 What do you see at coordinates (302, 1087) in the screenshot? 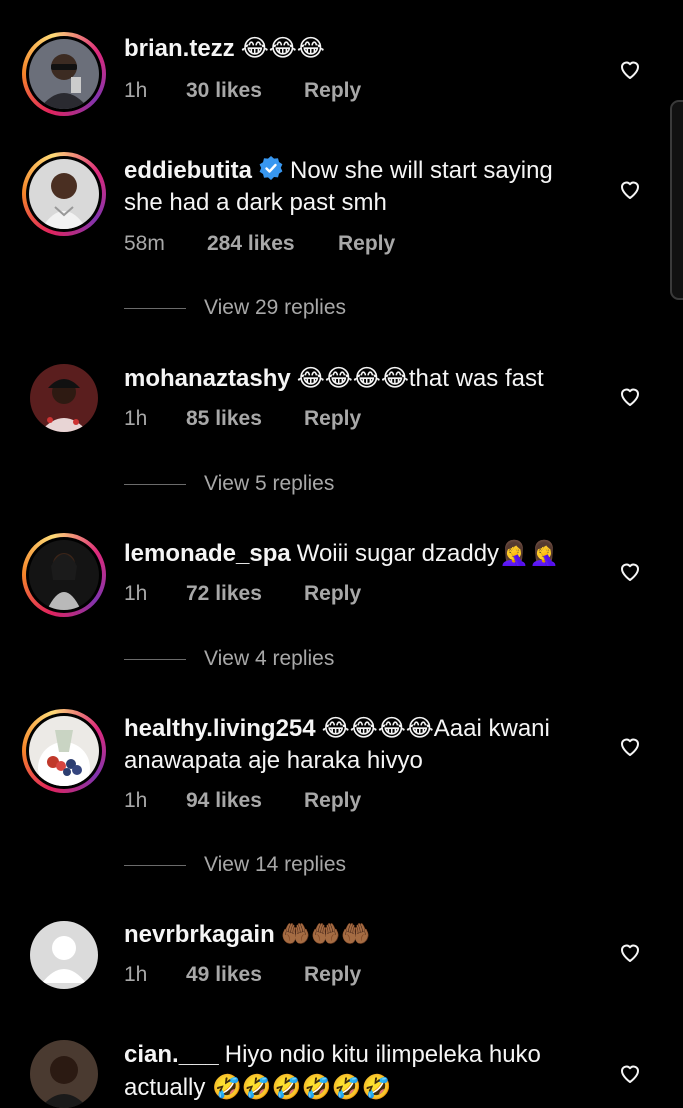
I see `comment-emoji: 🤣🤣🤣🤣🤣🤣` at bounding box center [302, 1087].